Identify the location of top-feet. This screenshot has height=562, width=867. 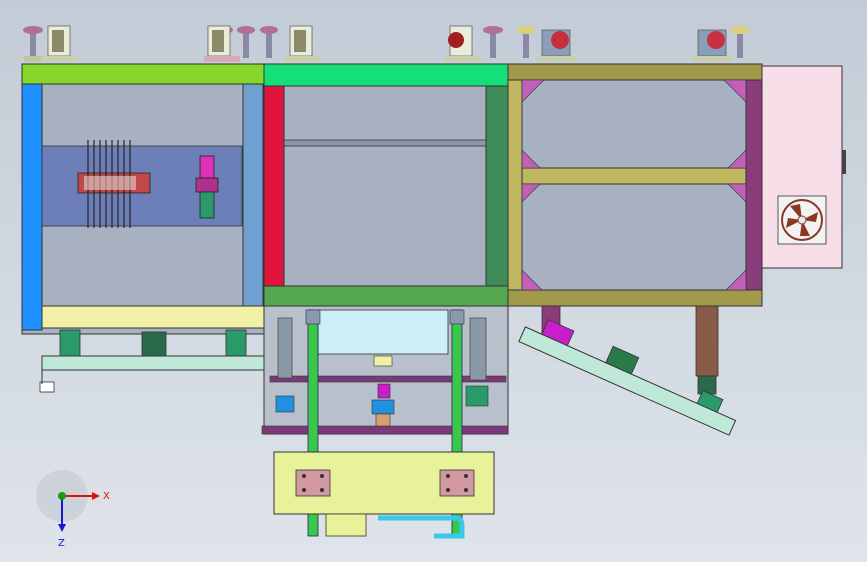
(386, 43).